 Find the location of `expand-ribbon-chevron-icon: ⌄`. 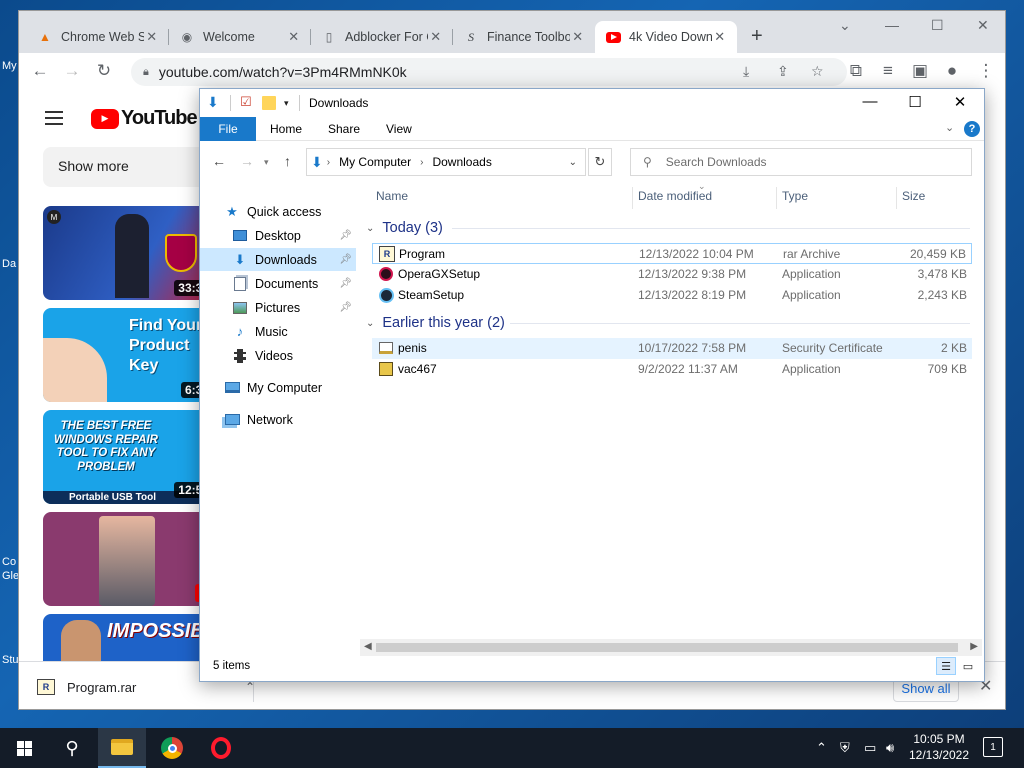

expand-ribbon-chevron-icon: ⌄ is located at coordinates (949, 127).